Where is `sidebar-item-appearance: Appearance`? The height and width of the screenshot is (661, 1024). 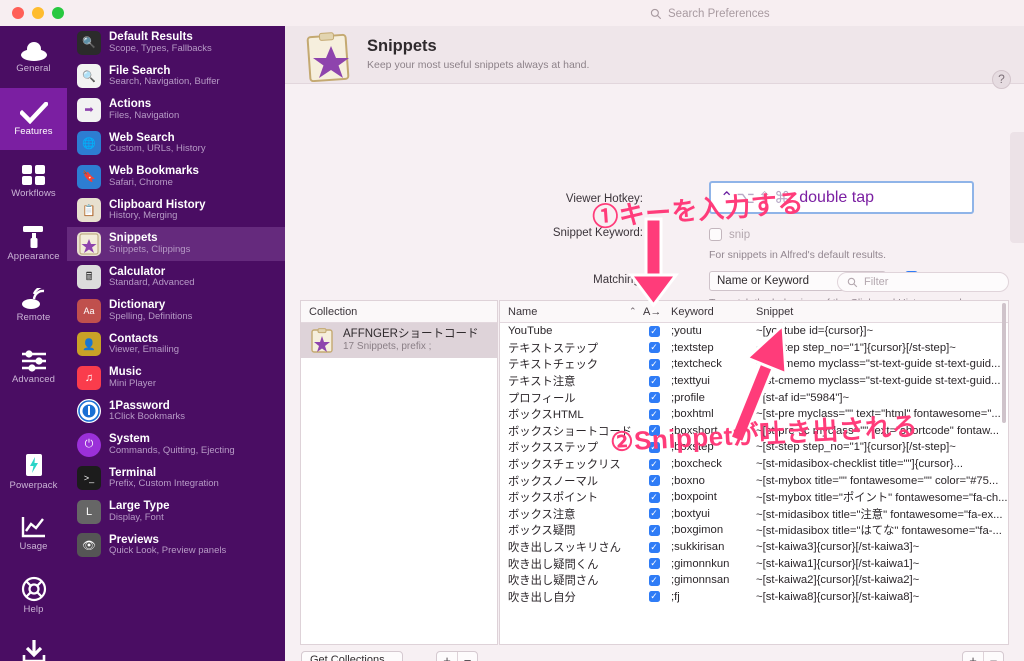 sidebar-item-appearance: Appearance is located at coordinates (33, 243).